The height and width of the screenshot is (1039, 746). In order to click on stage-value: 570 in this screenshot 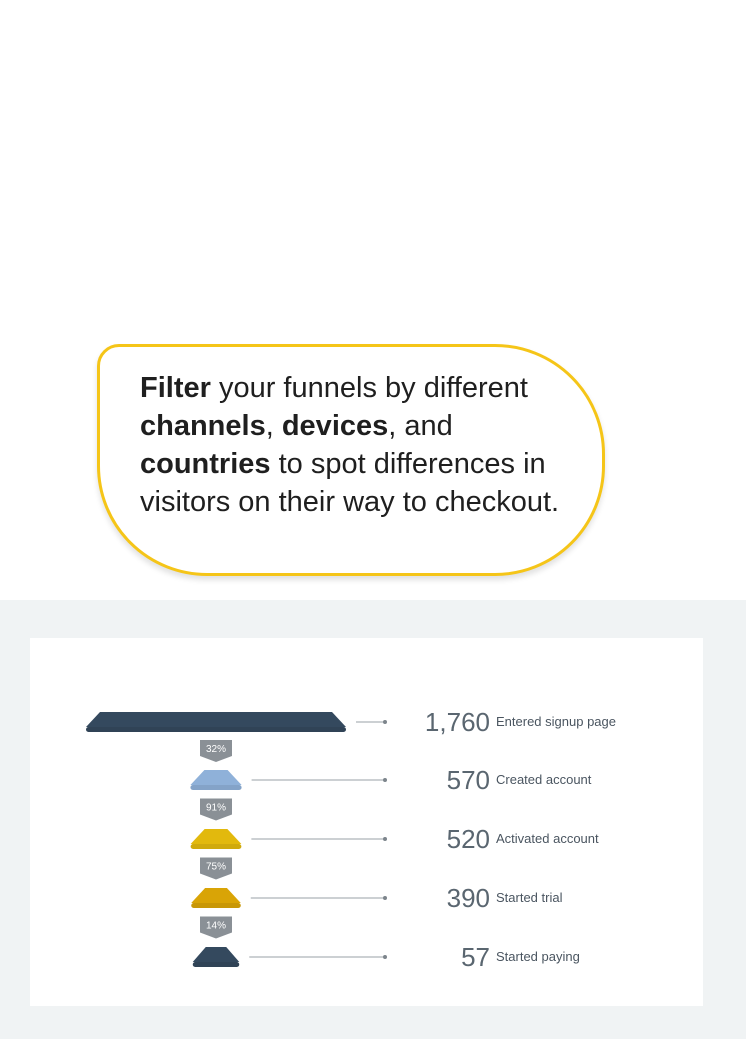, I will do `click(468, 780)`.